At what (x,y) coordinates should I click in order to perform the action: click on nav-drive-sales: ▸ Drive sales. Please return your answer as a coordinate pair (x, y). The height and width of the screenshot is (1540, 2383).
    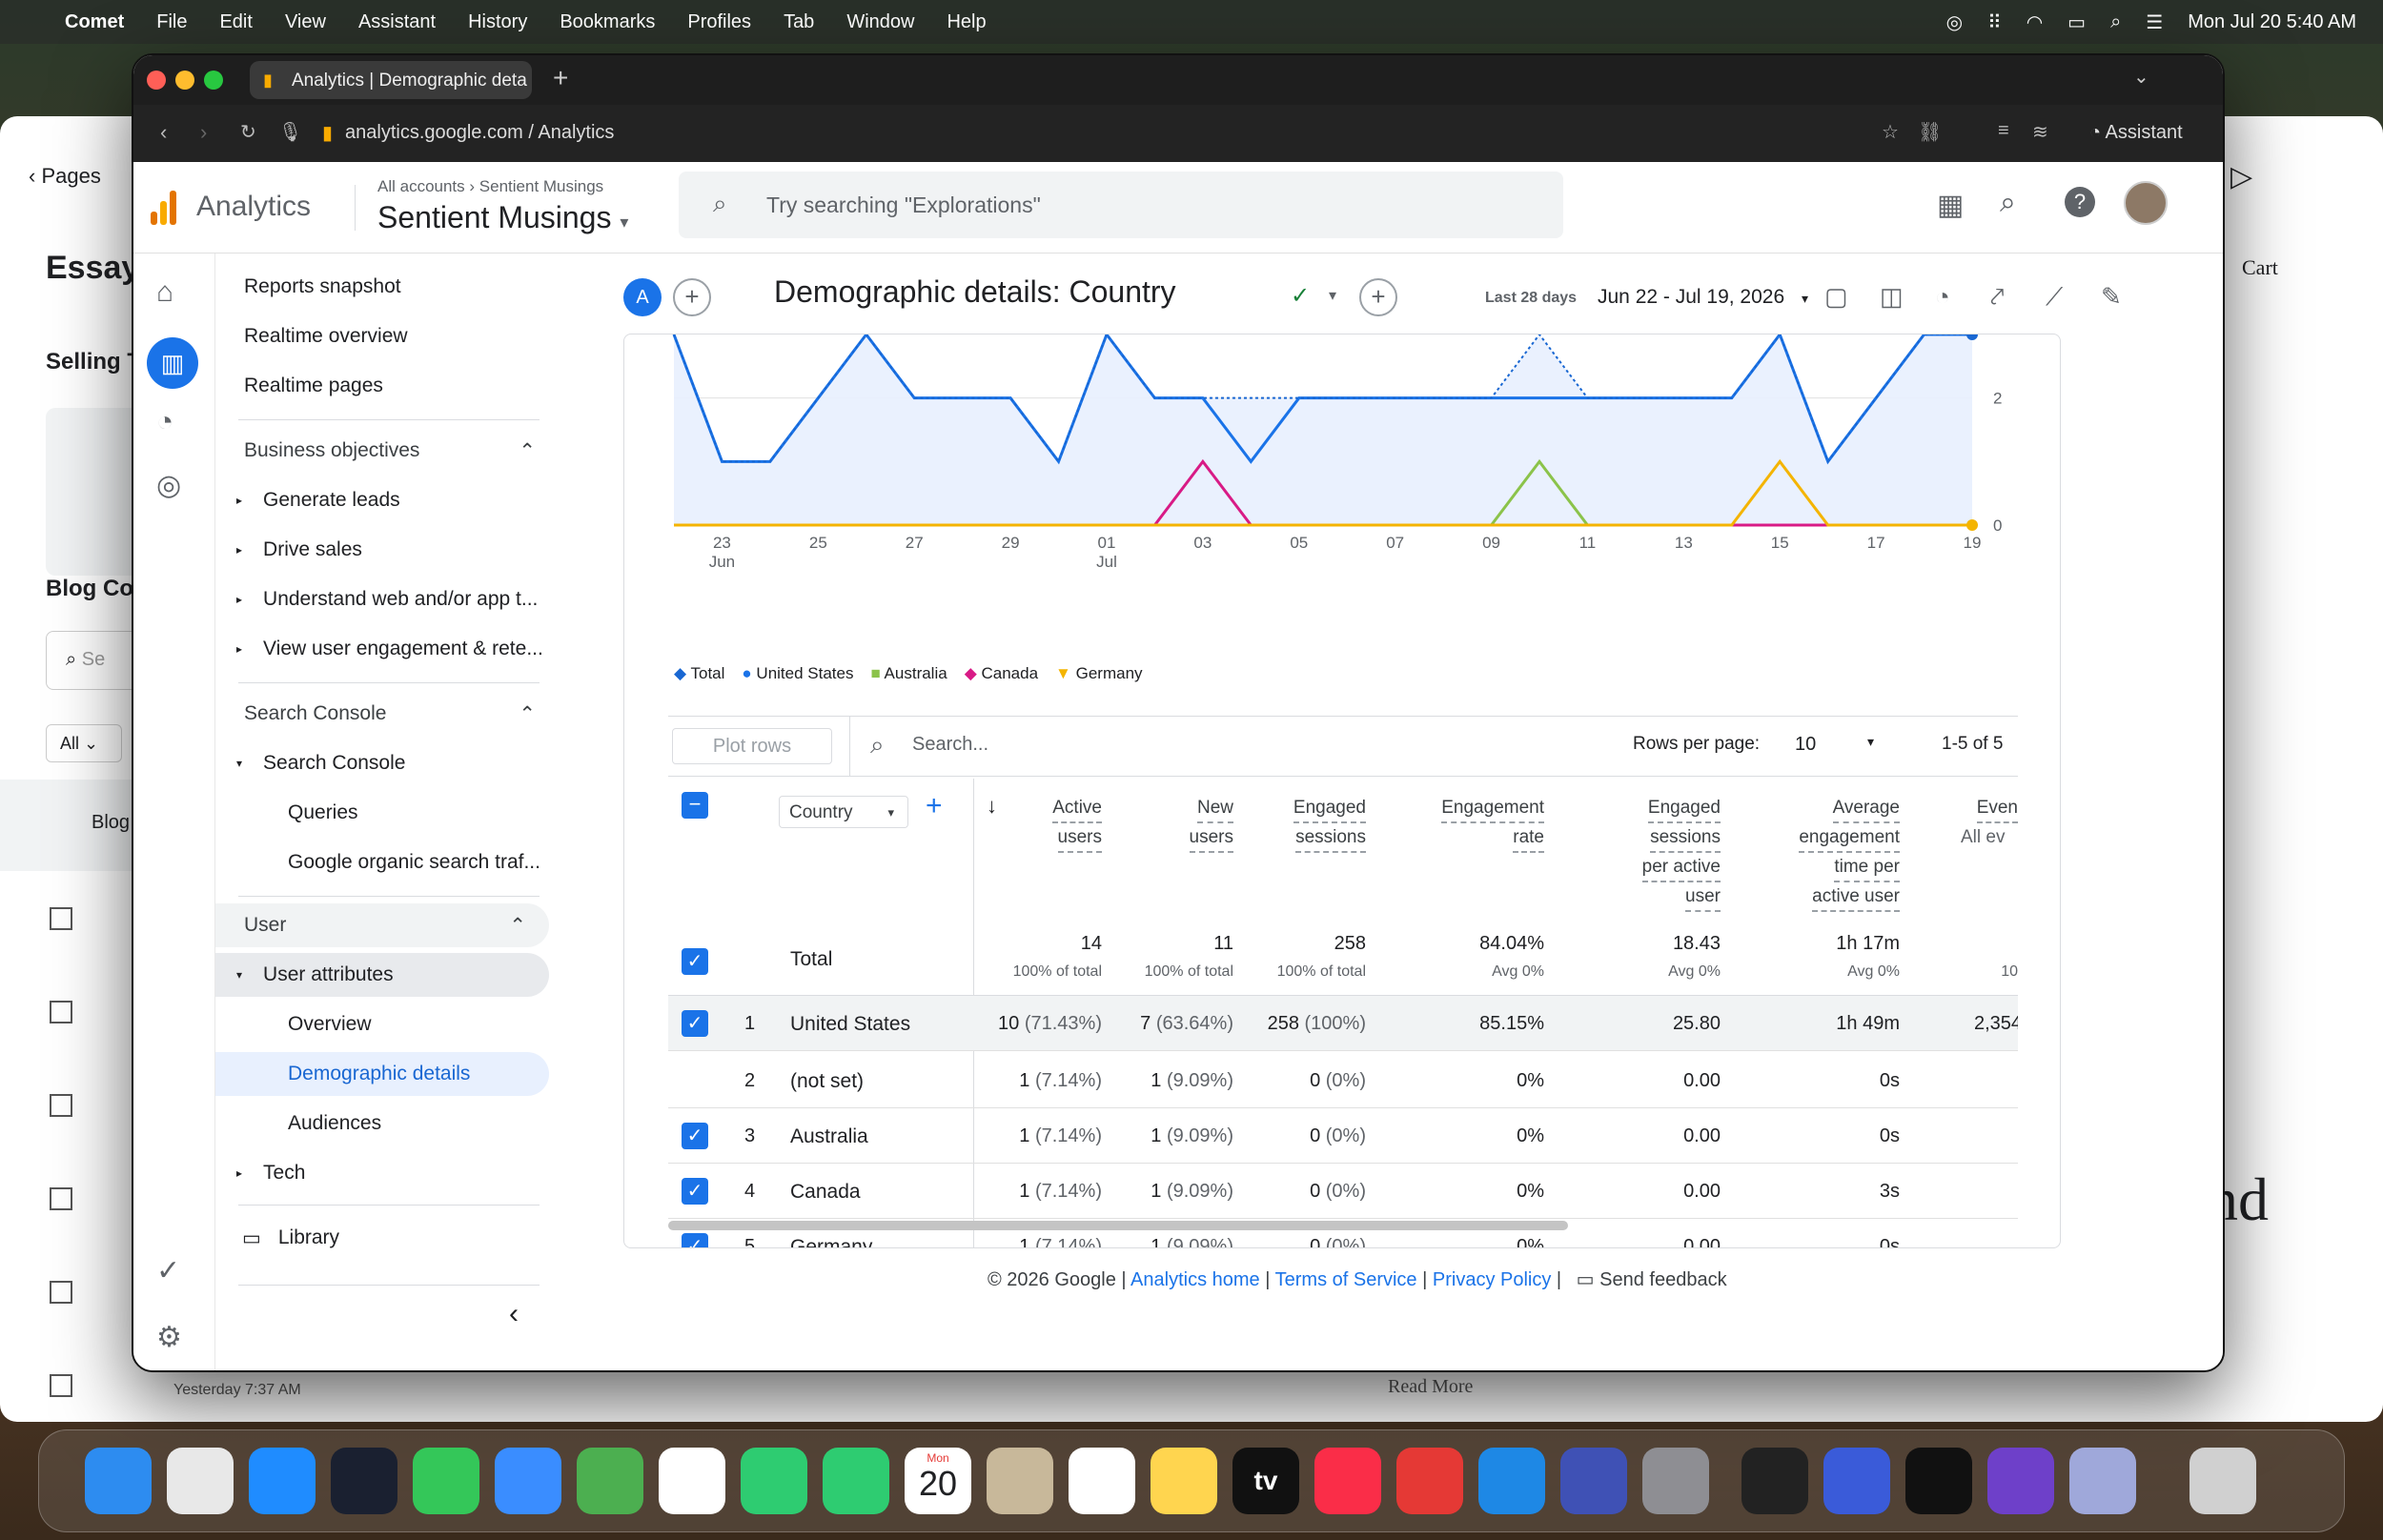
    Looking at the image, I should click on (393, 550).